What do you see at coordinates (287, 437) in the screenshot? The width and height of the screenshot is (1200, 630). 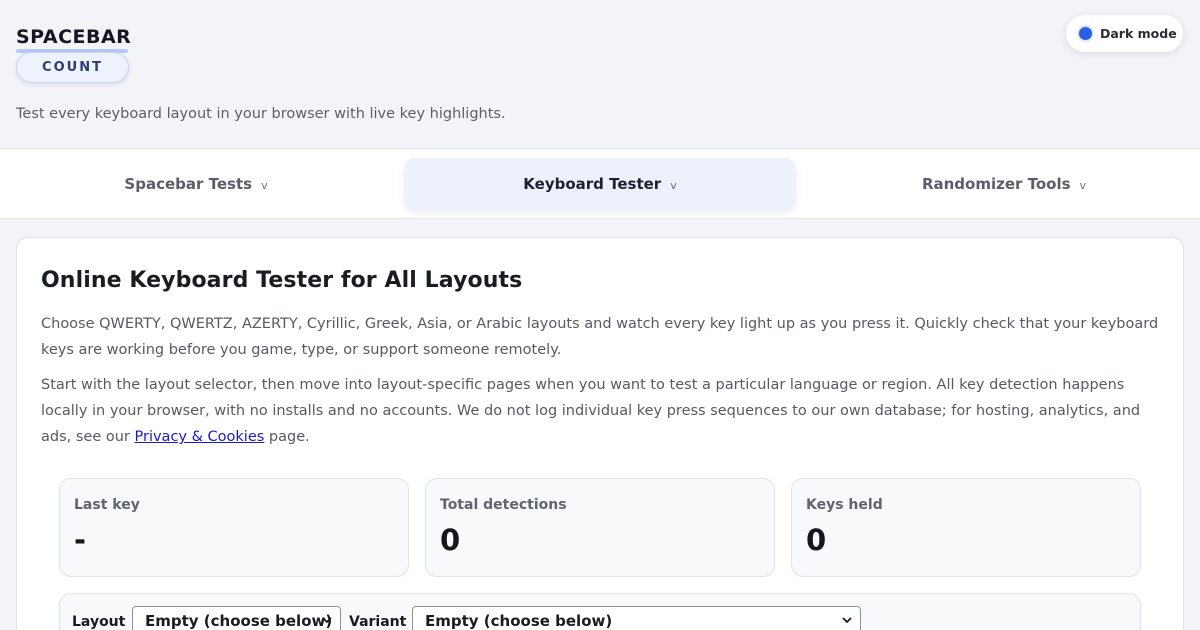 I see `privacy-text-end: page.` at bounding box center [287, 437].